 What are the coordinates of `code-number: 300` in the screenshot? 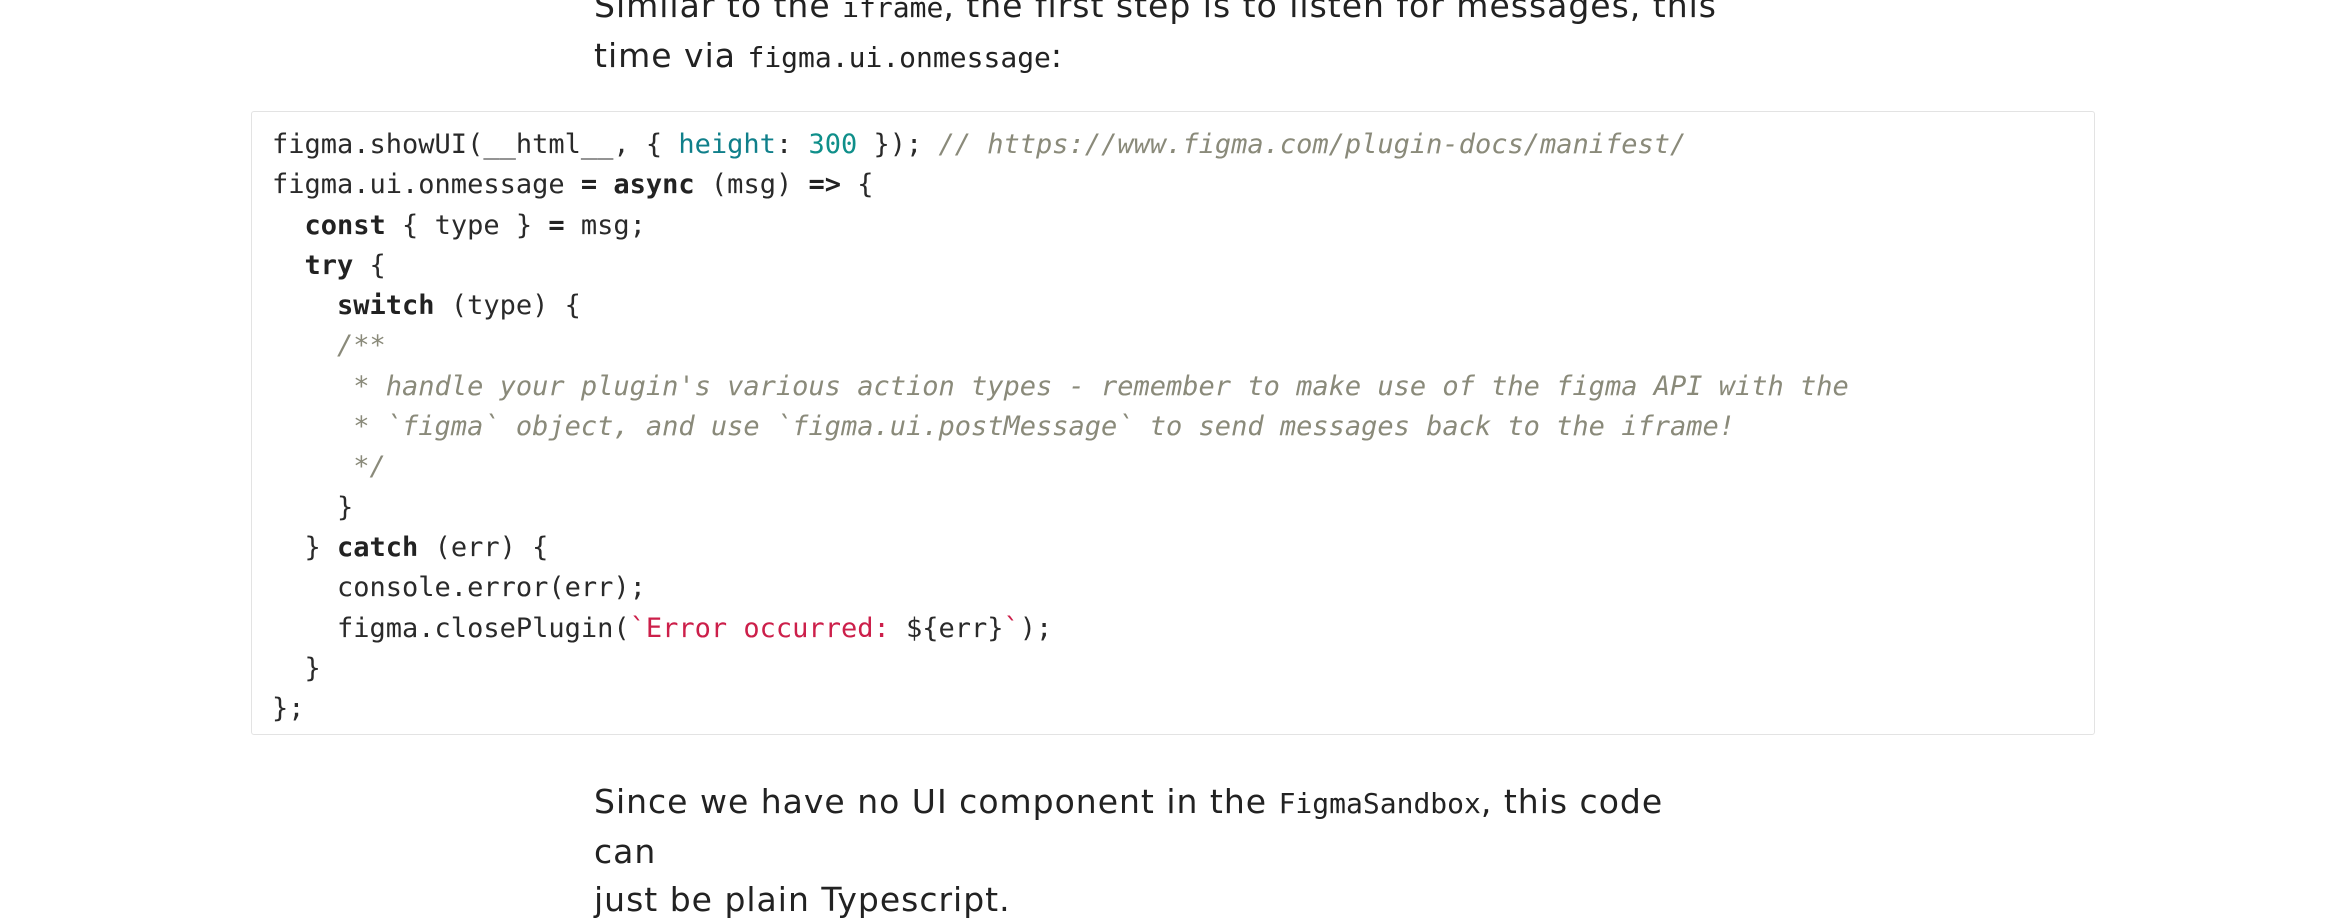 It's located at (833, 144).